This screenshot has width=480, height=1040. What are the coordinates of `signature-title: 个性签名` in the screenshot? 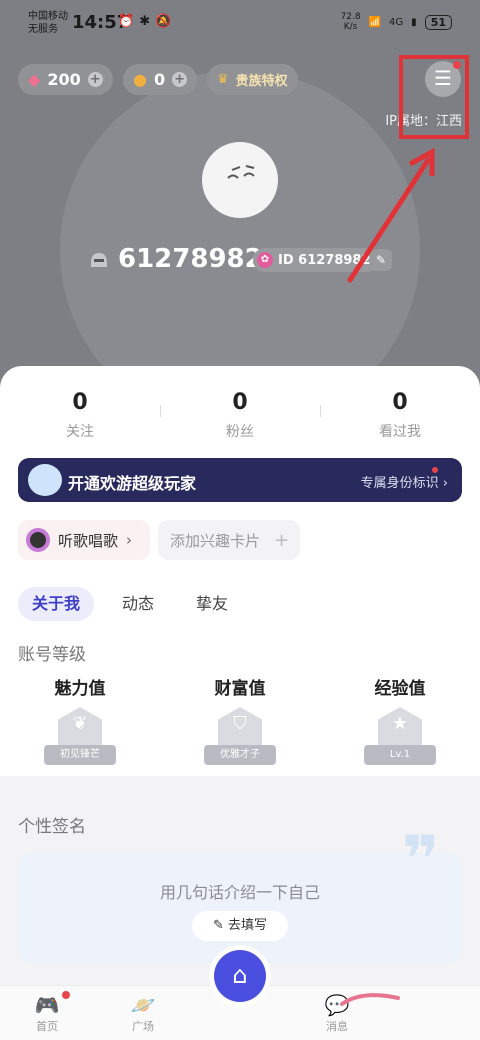 It's located at (52, 827).